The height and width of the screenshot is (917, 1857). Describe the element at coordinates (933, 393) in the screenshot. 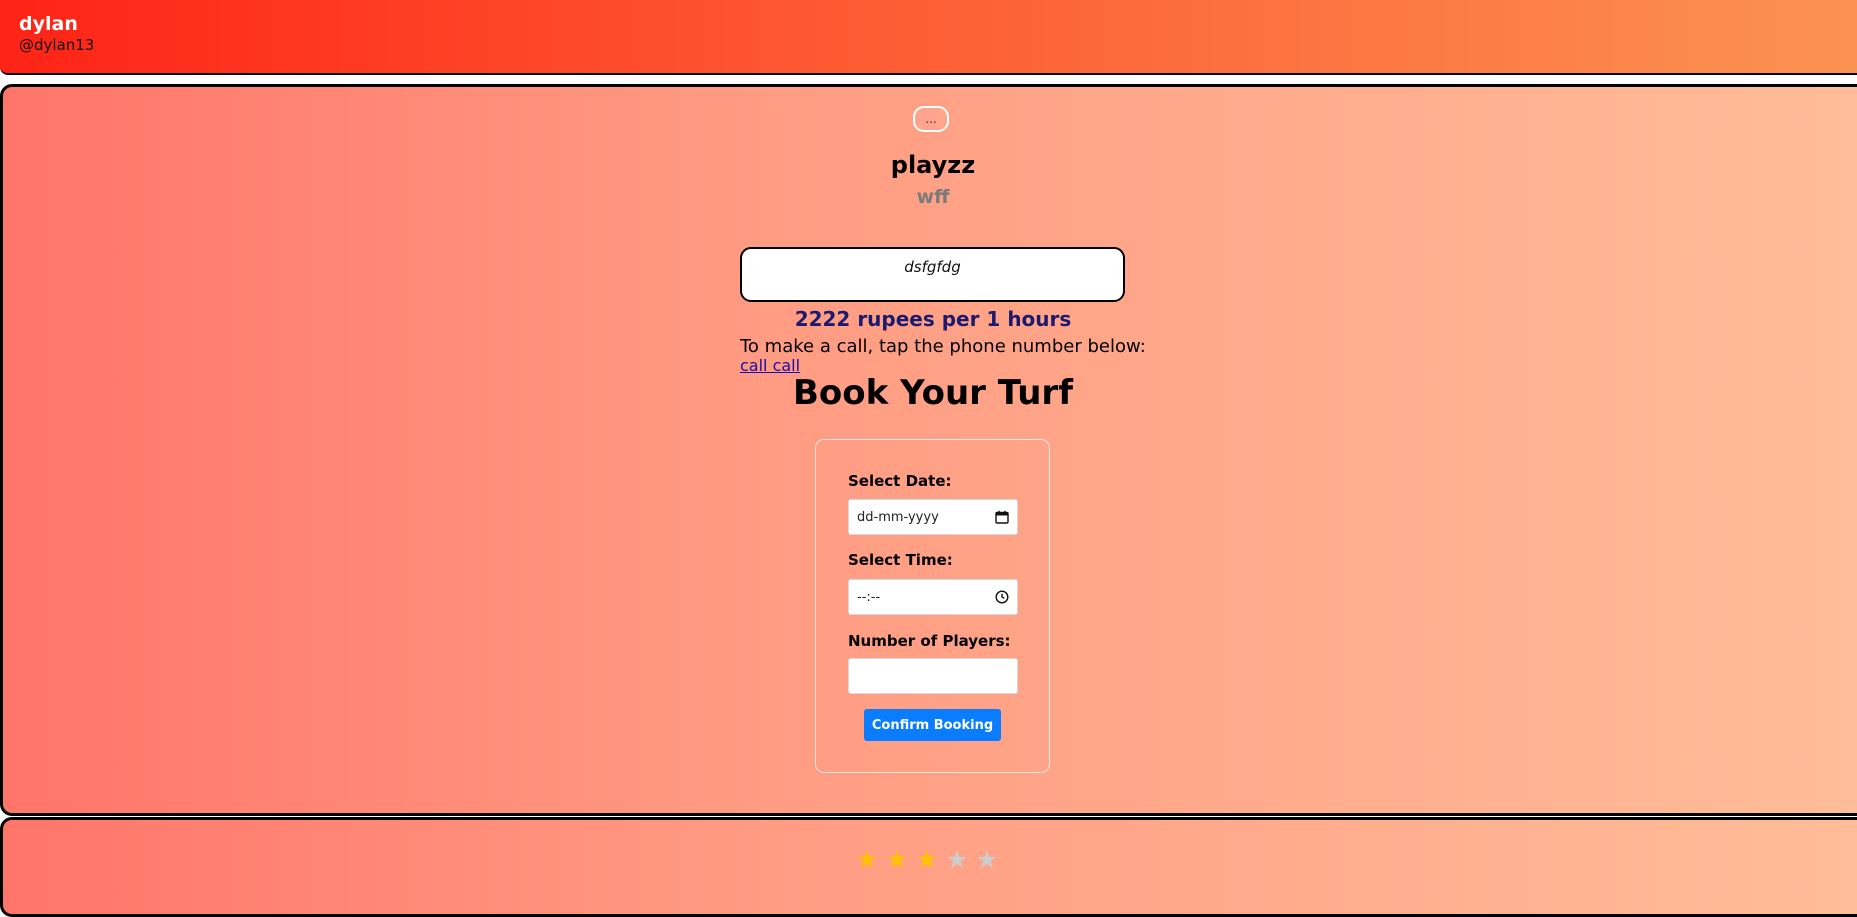

I see `booking-title: Book Your Turf` at that location.